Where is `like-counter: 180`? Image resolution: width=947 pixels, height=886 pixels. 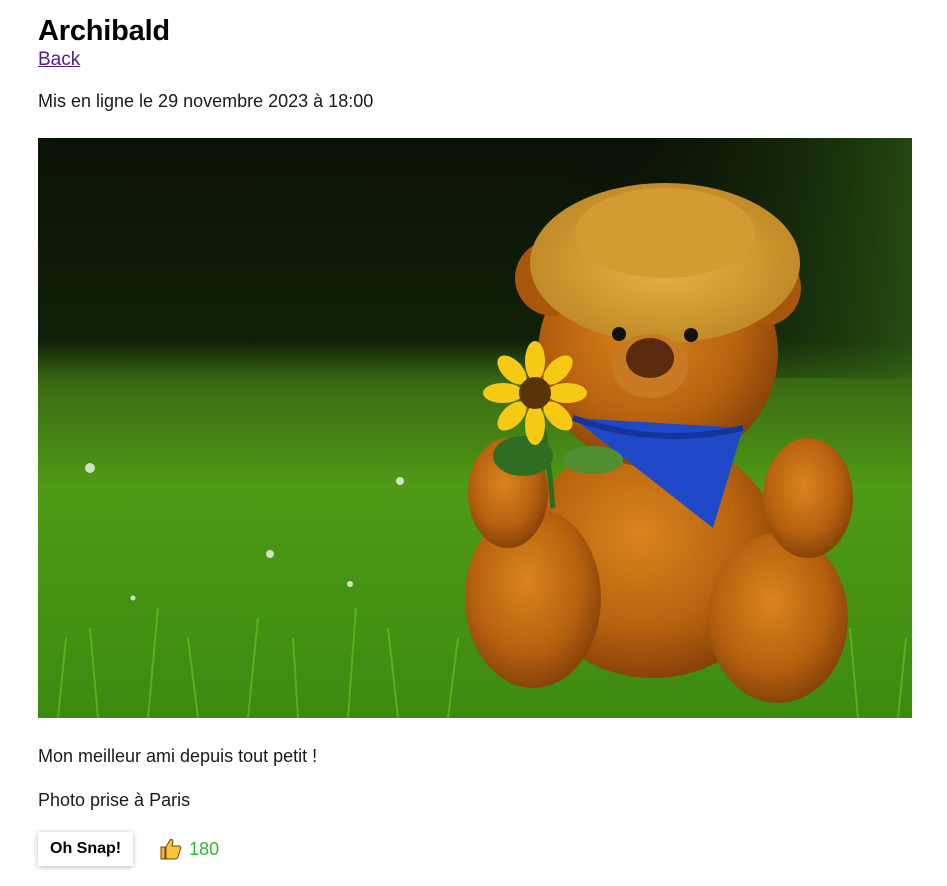 like-counter: 180 is located at coordinates (189, 849).